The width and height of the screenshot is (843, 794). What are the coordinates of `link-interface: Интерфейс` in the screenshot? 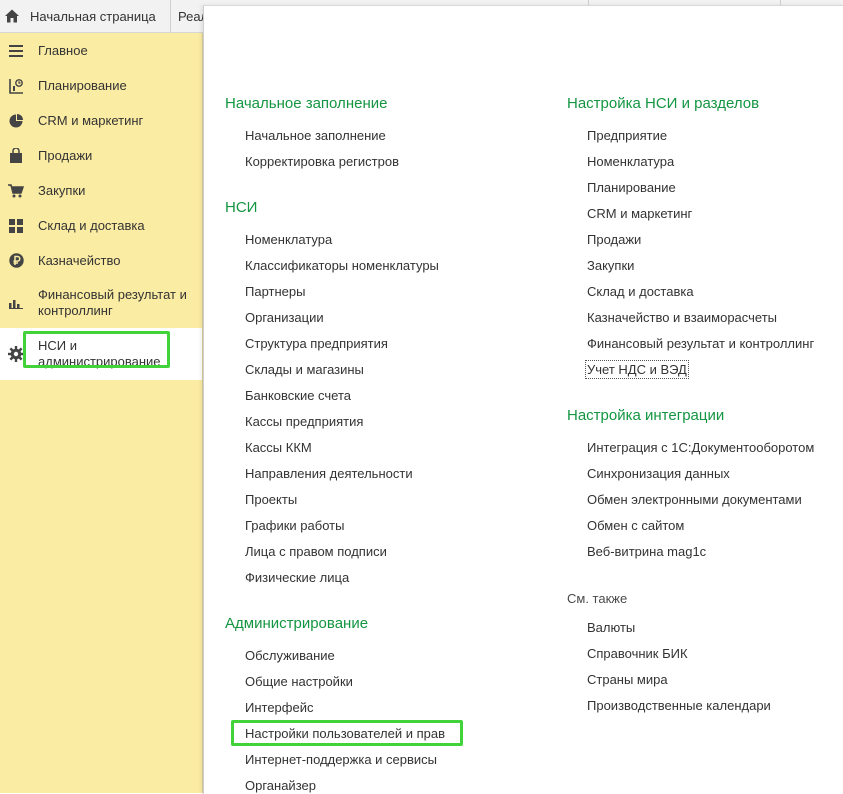 It's located at (279, 707).